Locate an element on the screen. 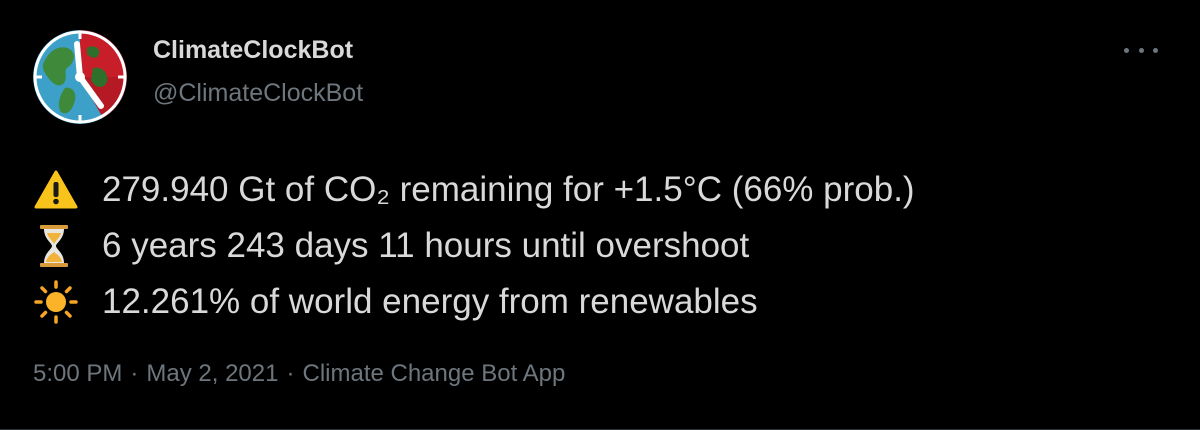 The height and width of the screenshot is (430, 1200). sun-icon is located at coordinates (62, 302).